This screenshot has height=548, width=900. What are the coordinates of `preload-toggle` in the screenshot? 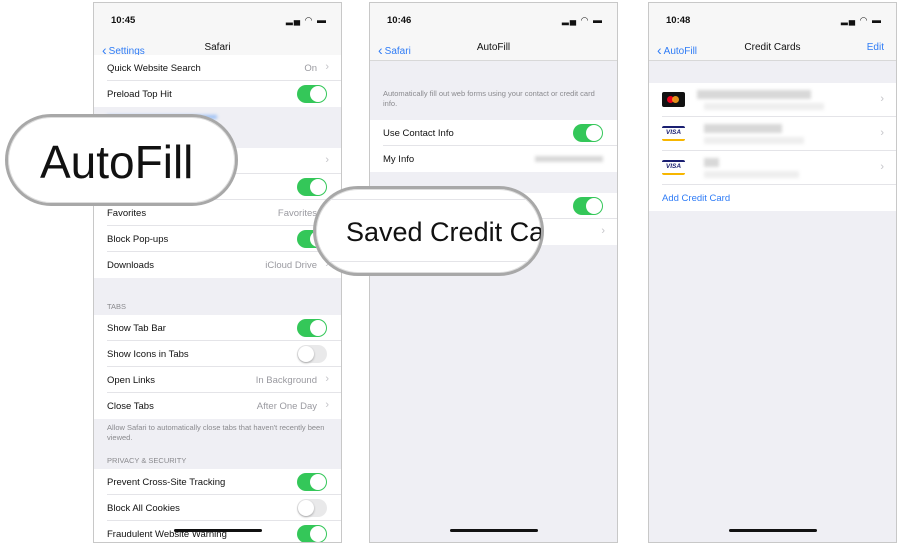 It's located at (312, 94).